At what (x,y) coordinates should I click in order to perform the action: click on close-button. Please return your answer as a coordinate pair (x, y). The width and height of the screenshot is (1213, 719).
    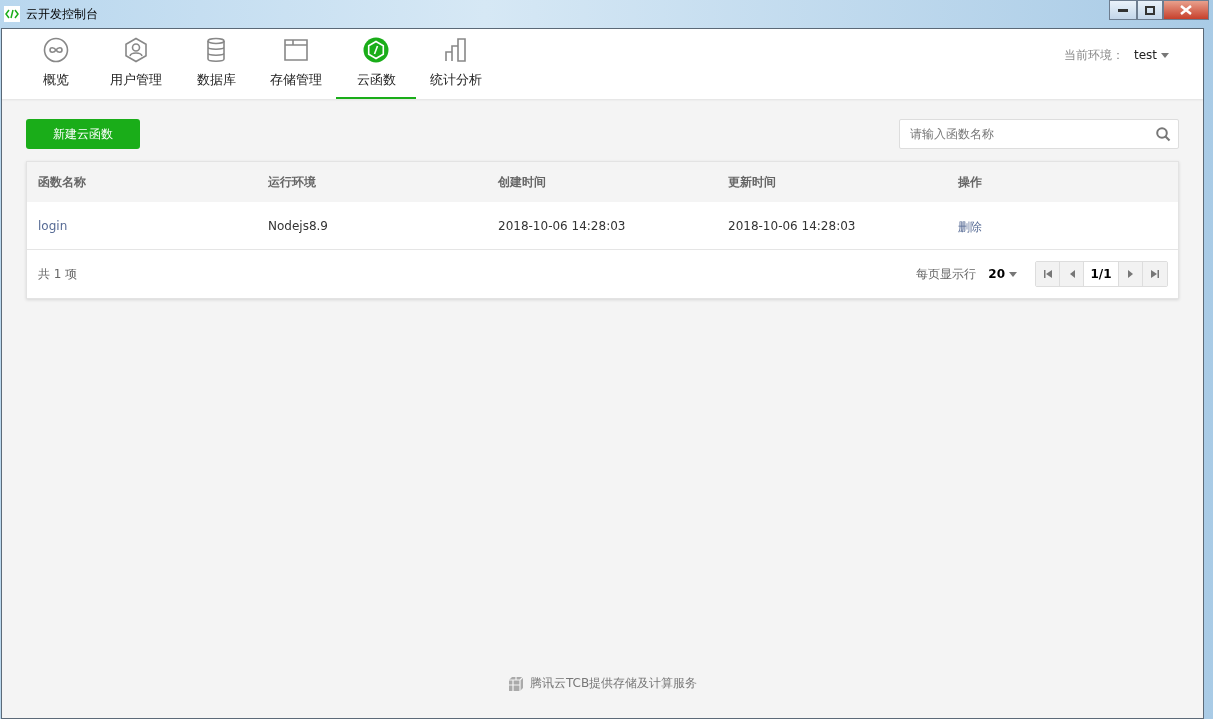
    Looking at the image, I should click on (1186, 10).